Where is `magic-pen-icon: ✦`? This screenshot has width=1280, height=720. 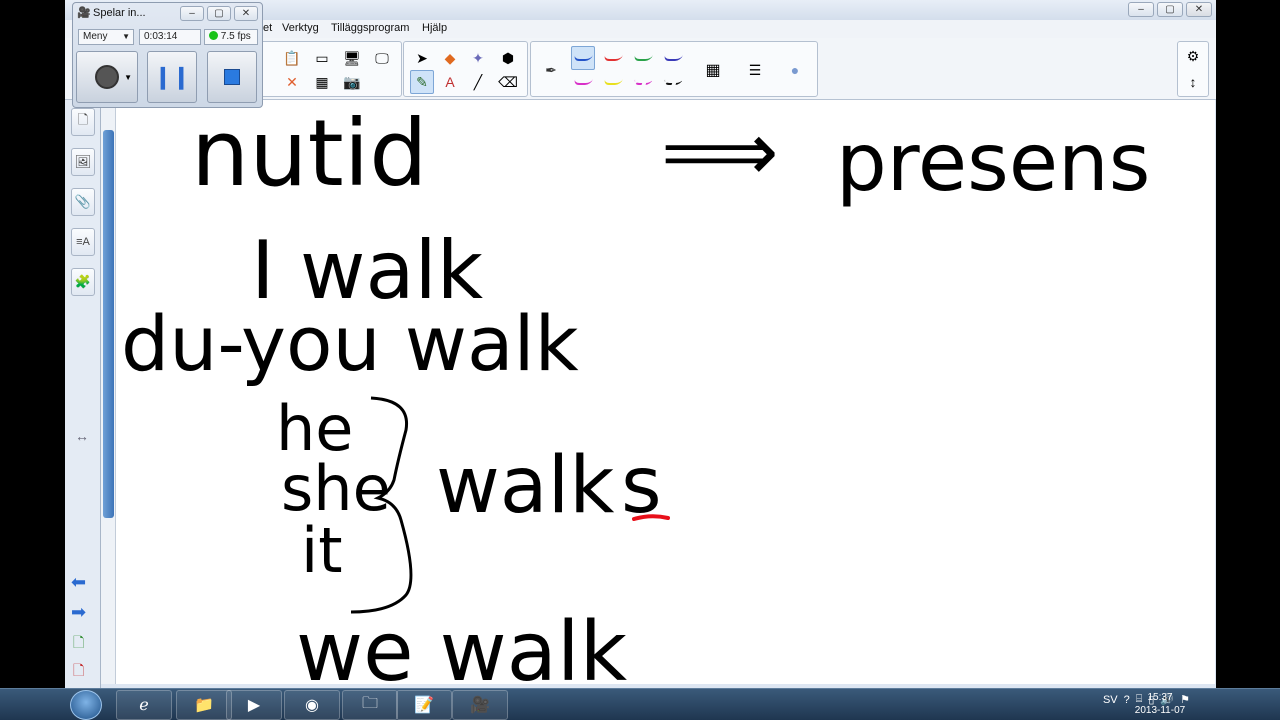 magic-pen-icon: ✦ is located at coordinates (478, 58).